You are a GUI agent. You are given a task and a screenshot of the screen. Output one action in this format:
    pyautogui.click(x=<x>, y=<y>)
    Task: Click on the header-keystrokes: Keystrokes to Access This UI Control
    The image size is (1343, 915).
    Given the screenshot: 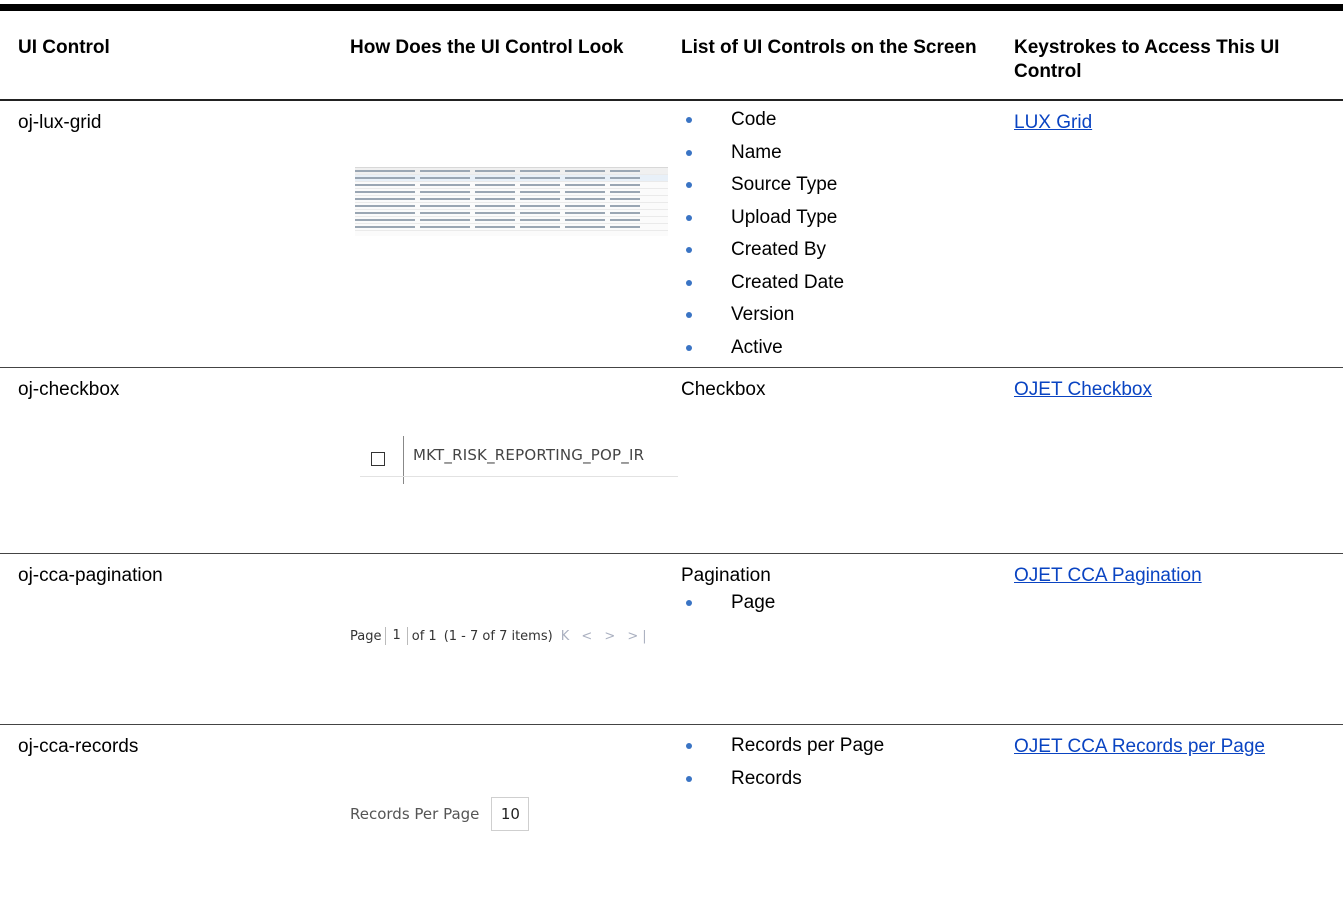 What is the action you would take?
    pyautogui.click(x=1147, y=59)
    